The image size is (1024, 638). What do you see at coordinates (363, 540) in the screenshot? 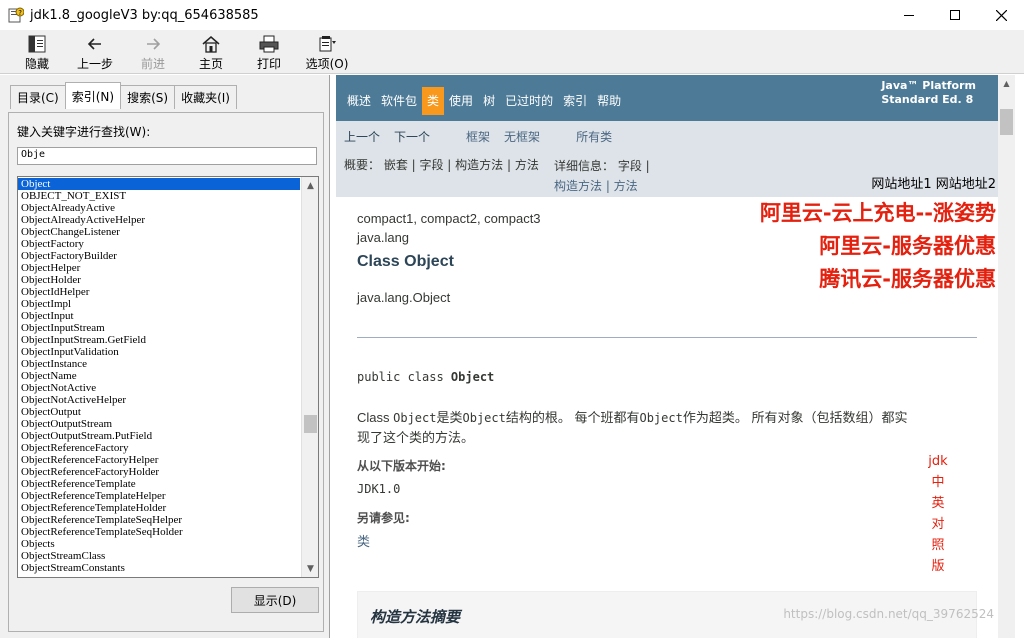
I see `see-also-link: 类` at bounding box center [363, 540].